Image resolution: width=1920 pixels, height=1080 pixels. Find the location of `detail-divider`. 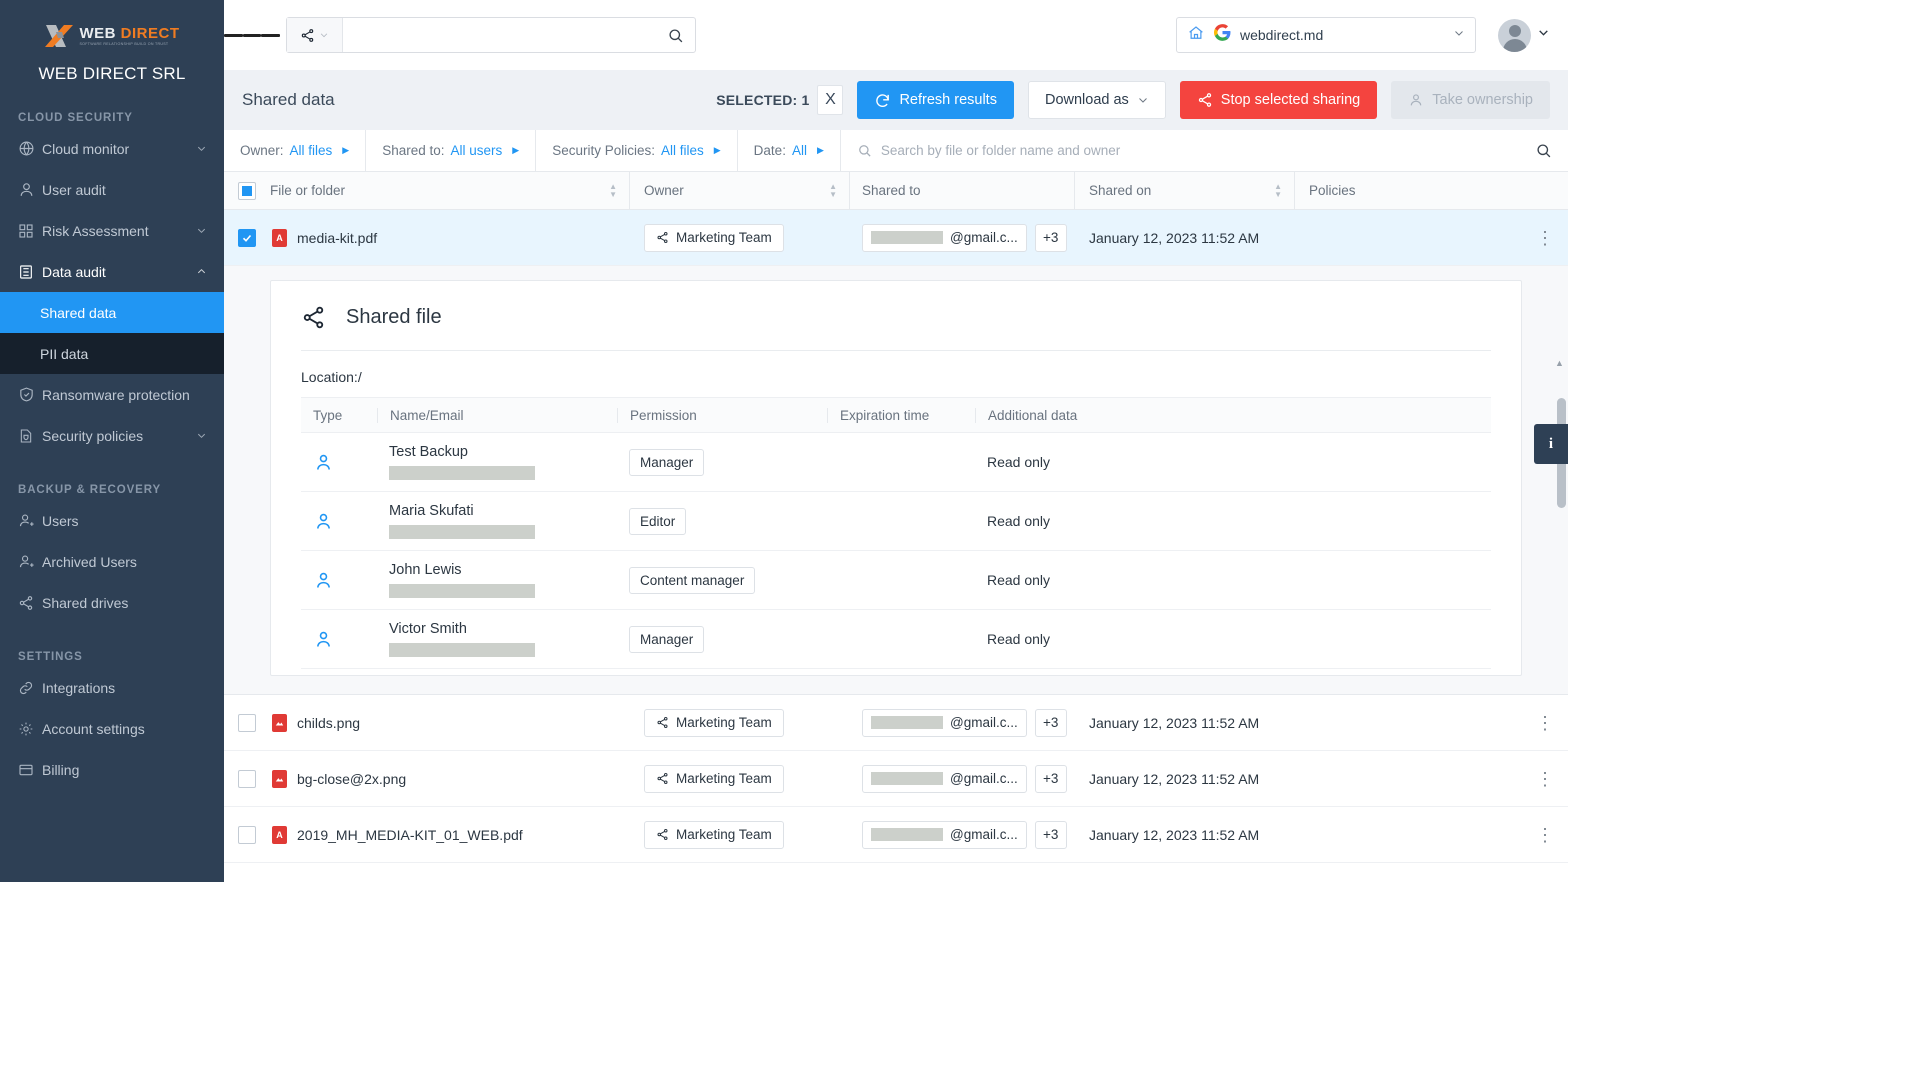

detail-divider is located at coordinates (896, 350).